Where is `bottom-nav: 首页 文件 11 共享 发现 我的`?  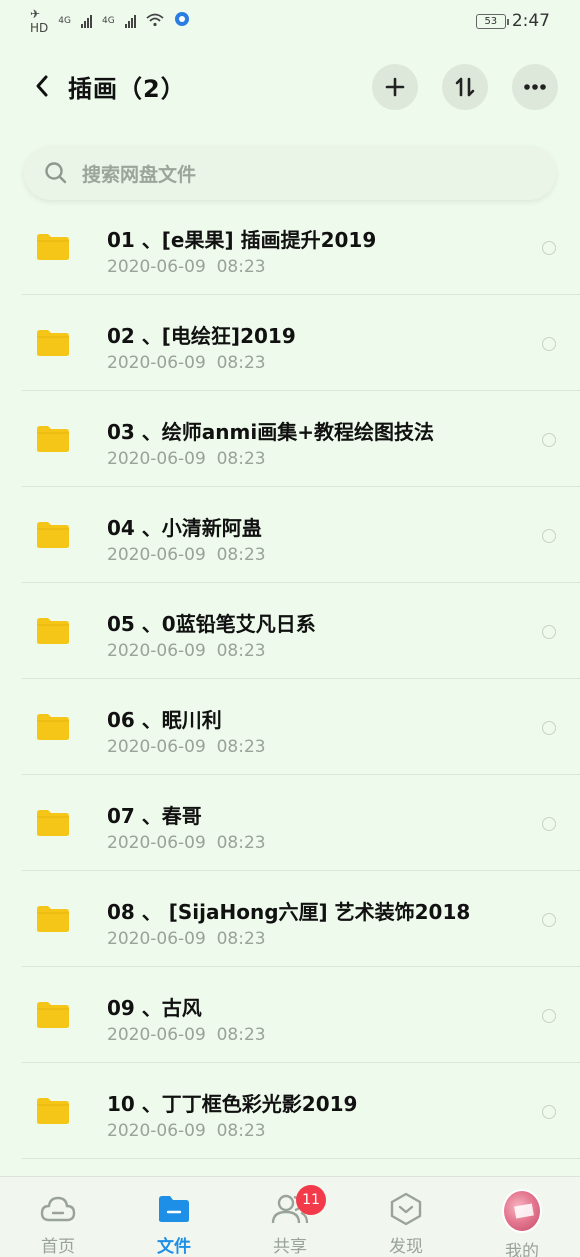
bottom-nav: 首页 文件 11 共享 发现 我的 is located at coordinates (290, 1216).